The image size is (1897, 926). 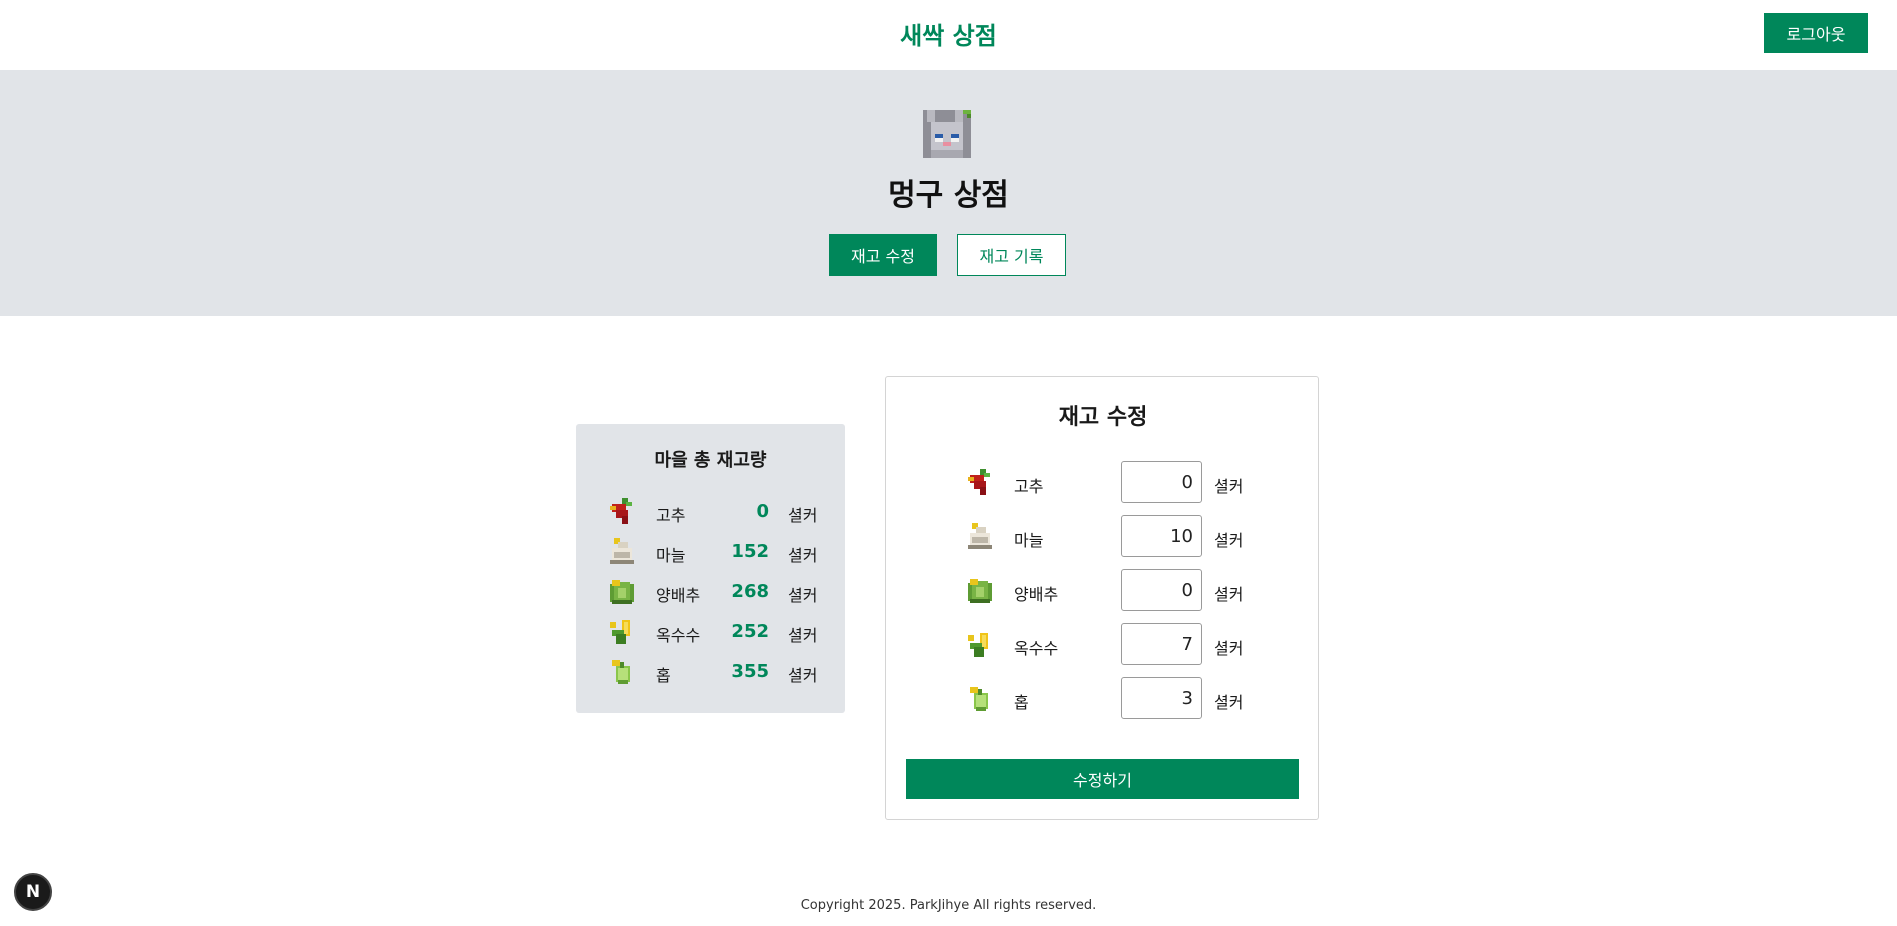 I want to click on site-title: 새싹 상점, so click(x=948, y=33).